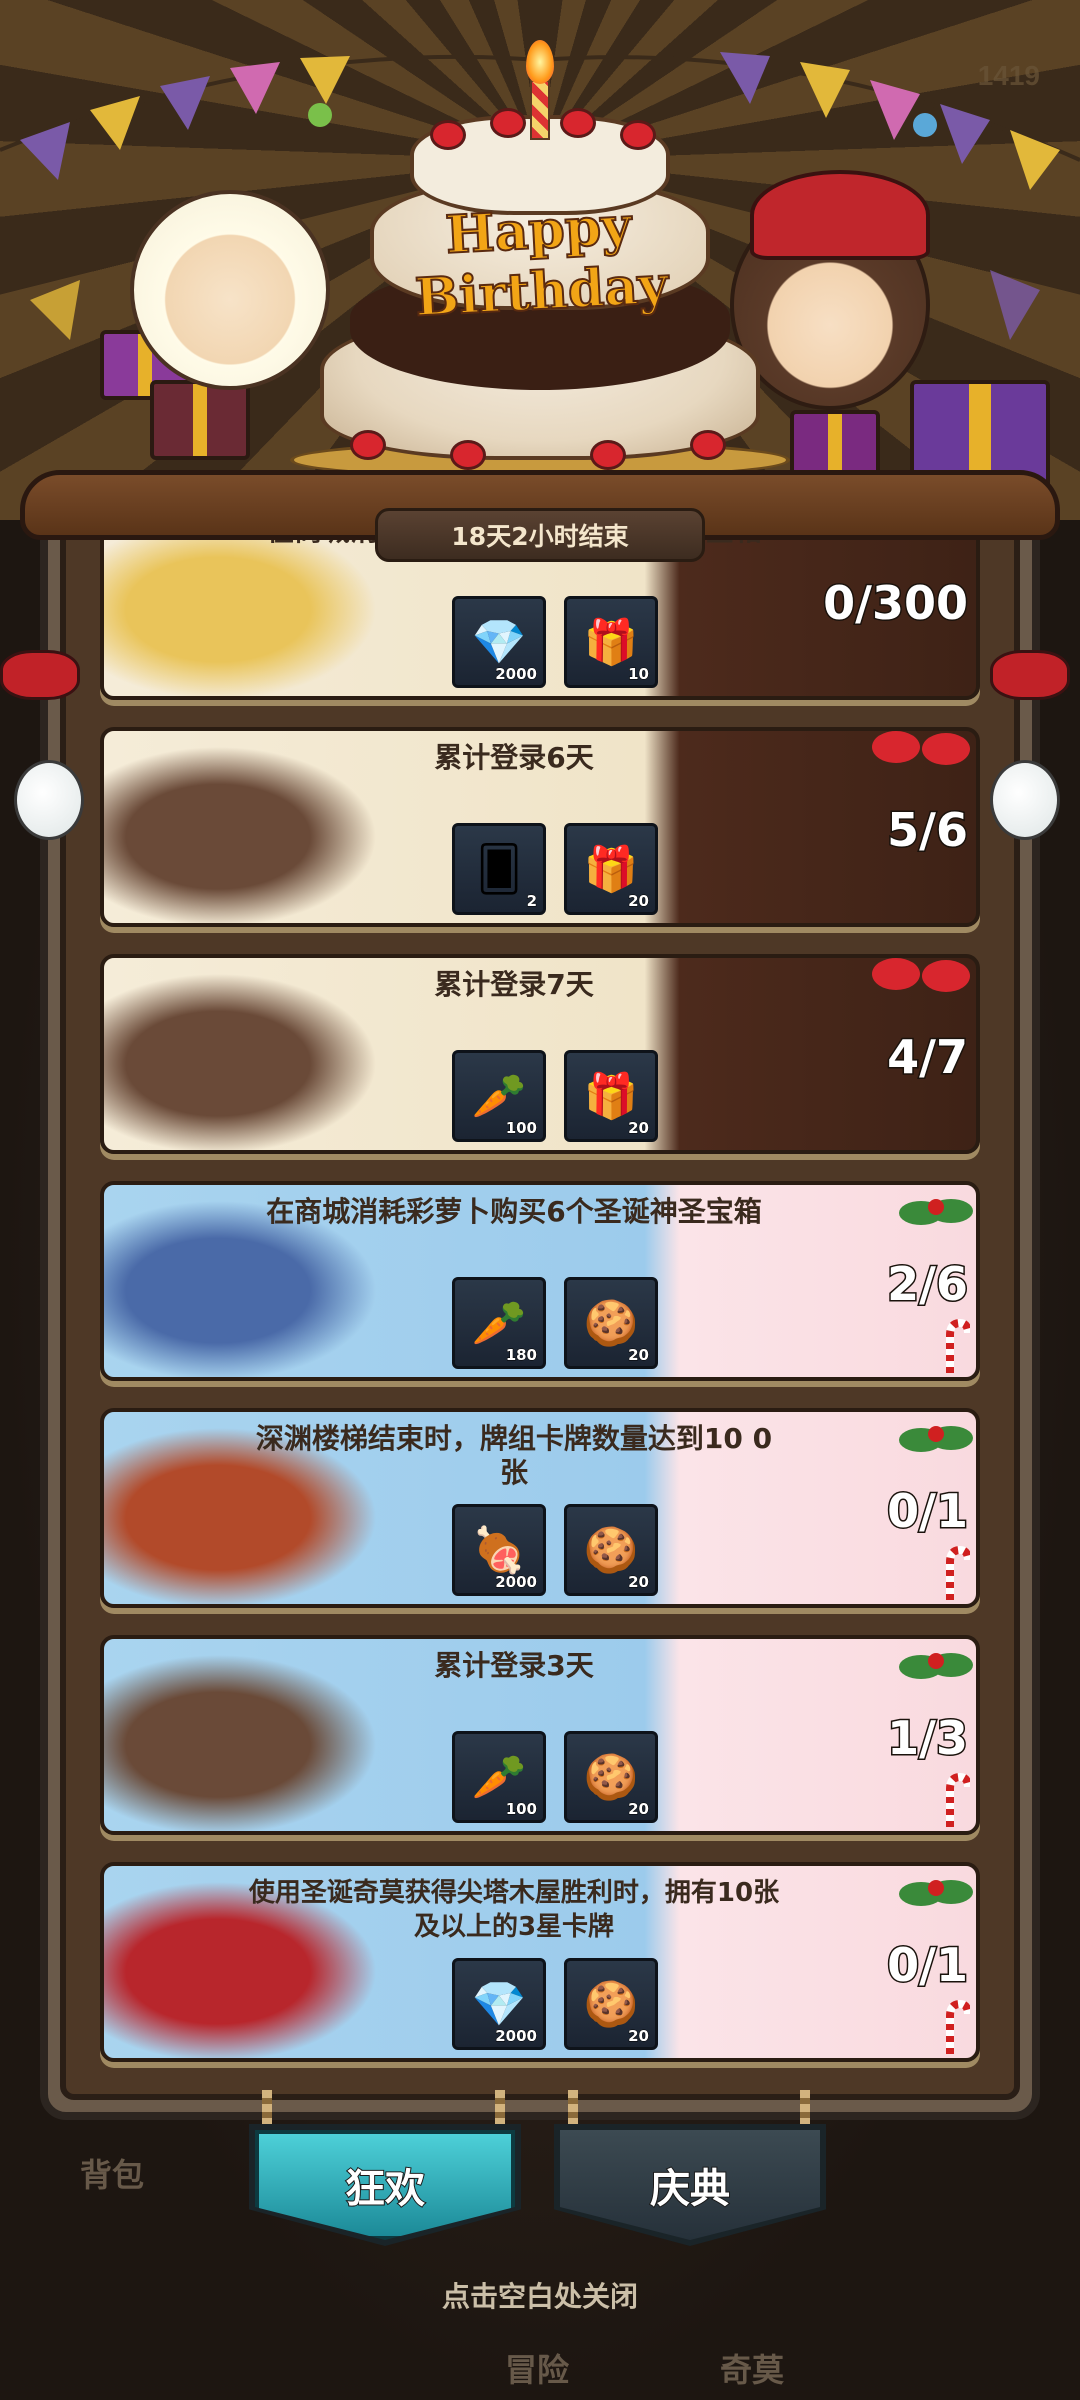 The height and width of the screenshot is (2400, 1080). Describe the element at coordinates (112, 2175) in the screenshot. I see `bg-label-bag: 背包` at that location.